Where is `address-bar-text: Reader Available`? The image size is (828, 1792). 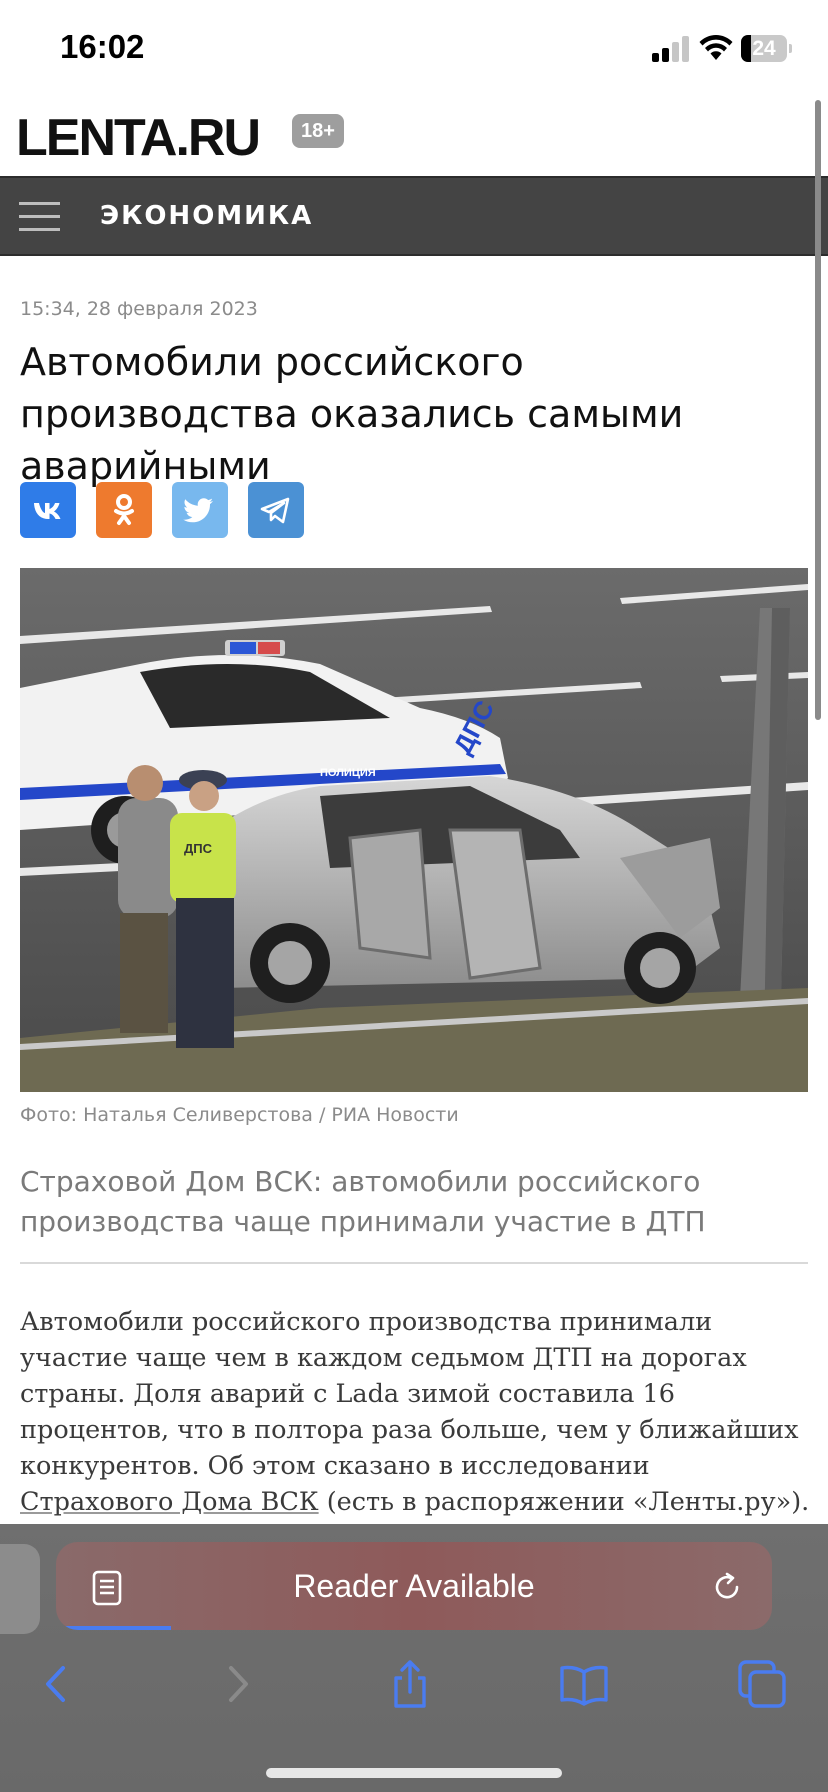
address-bar-text: Reader Available is located at coordinates (414, 1586).